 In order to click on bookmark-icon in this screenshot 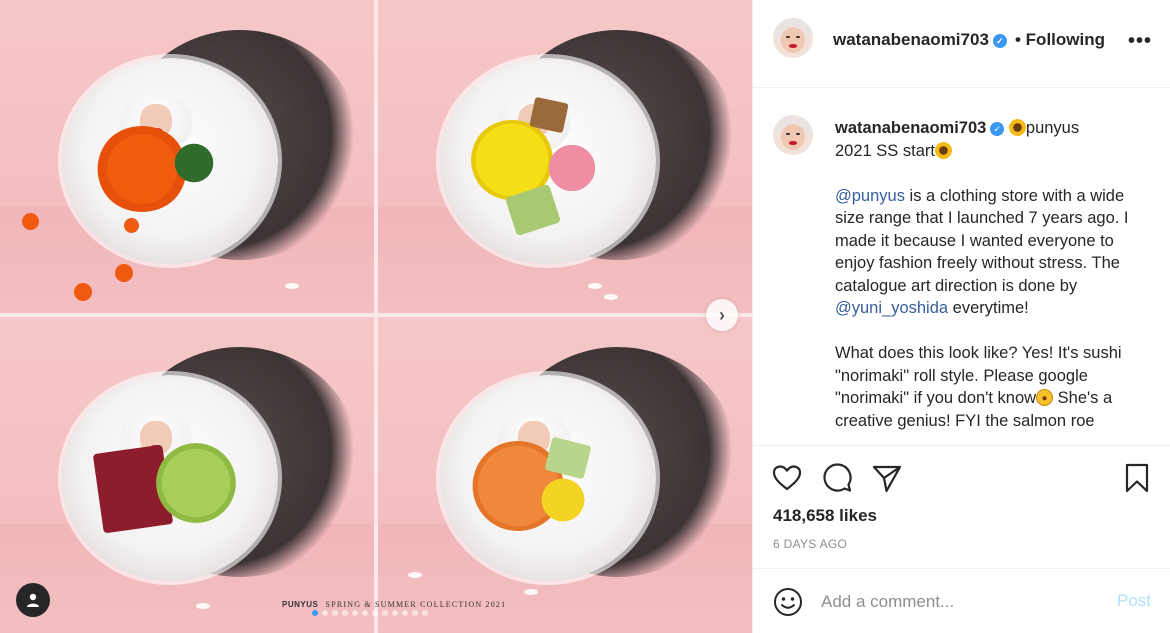, I will do `click(1137, 478)`.